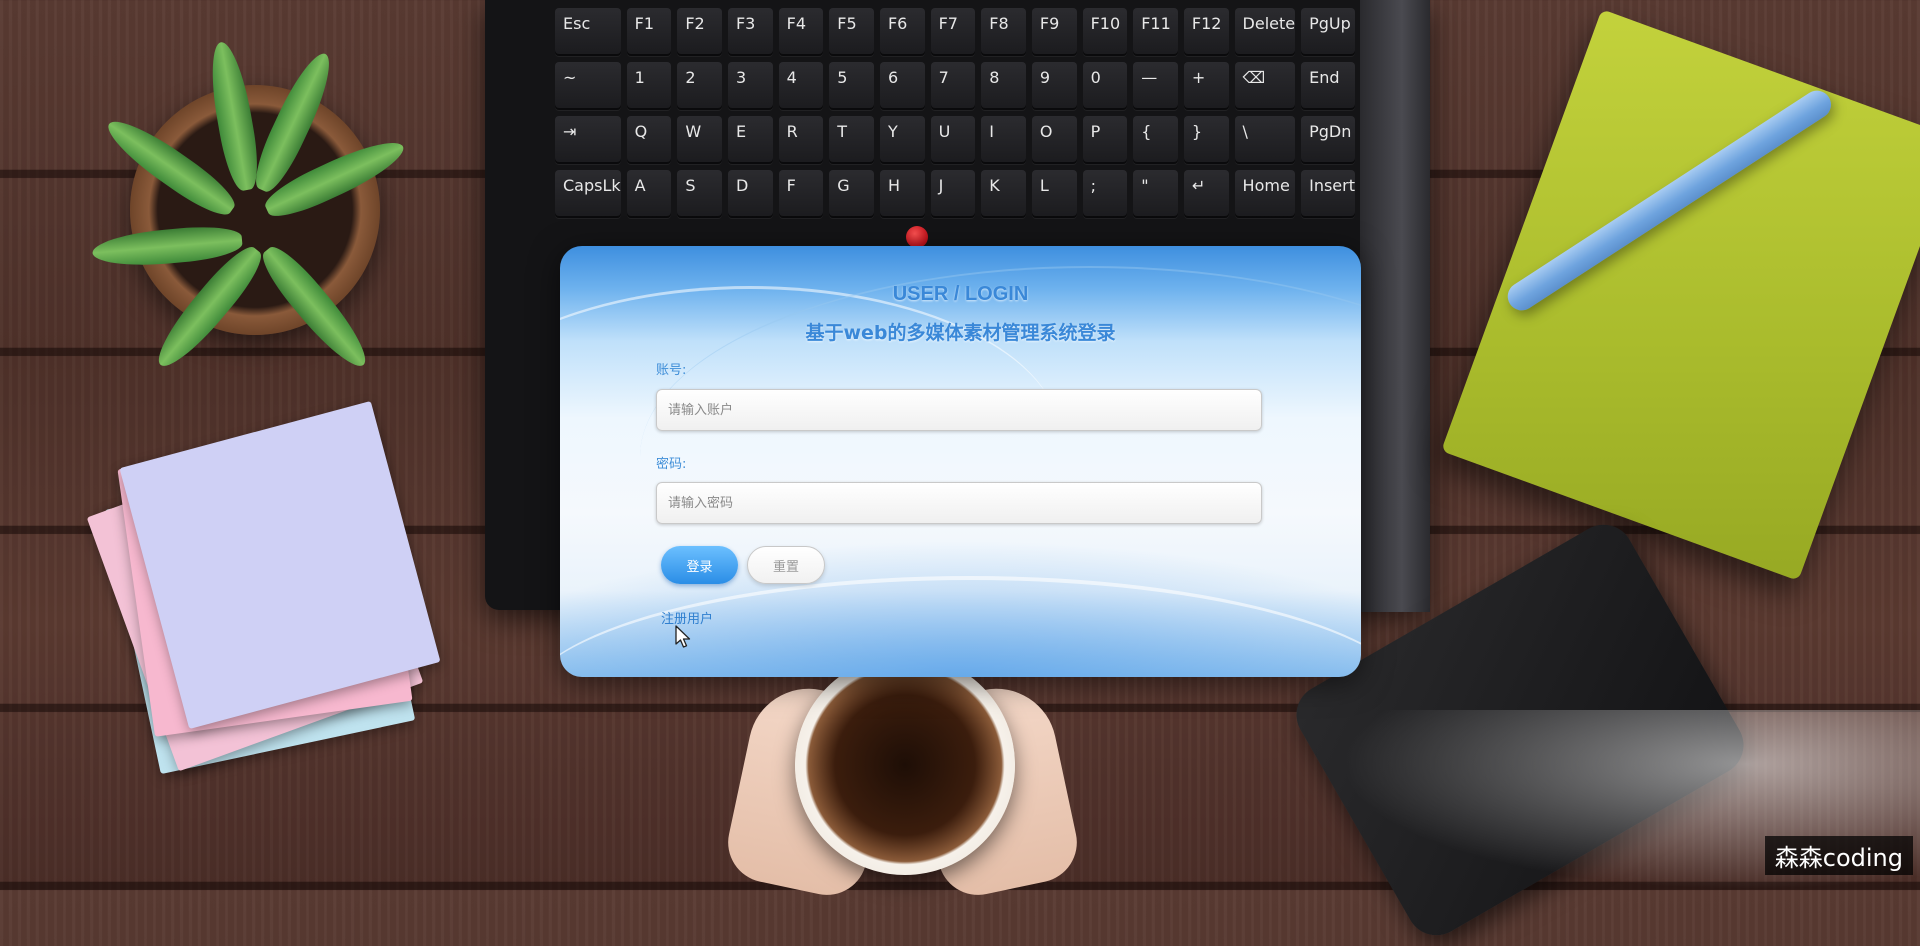  I want to click on keyboard-key: T, so click(851, 140).